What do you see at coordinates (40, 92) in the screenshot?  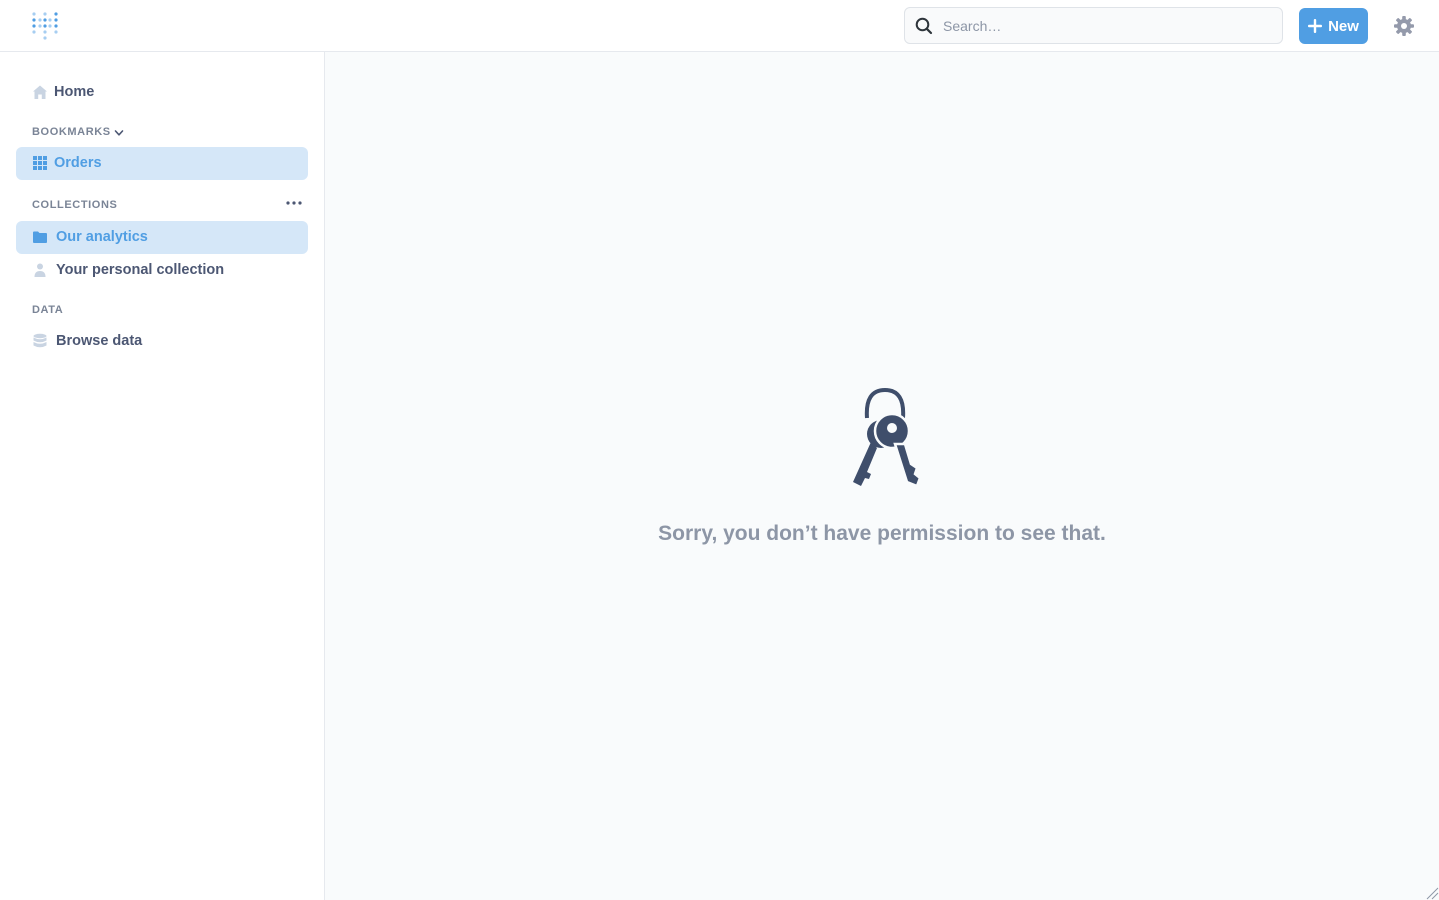 I see `home-icon` at bounding box center [40, 92].